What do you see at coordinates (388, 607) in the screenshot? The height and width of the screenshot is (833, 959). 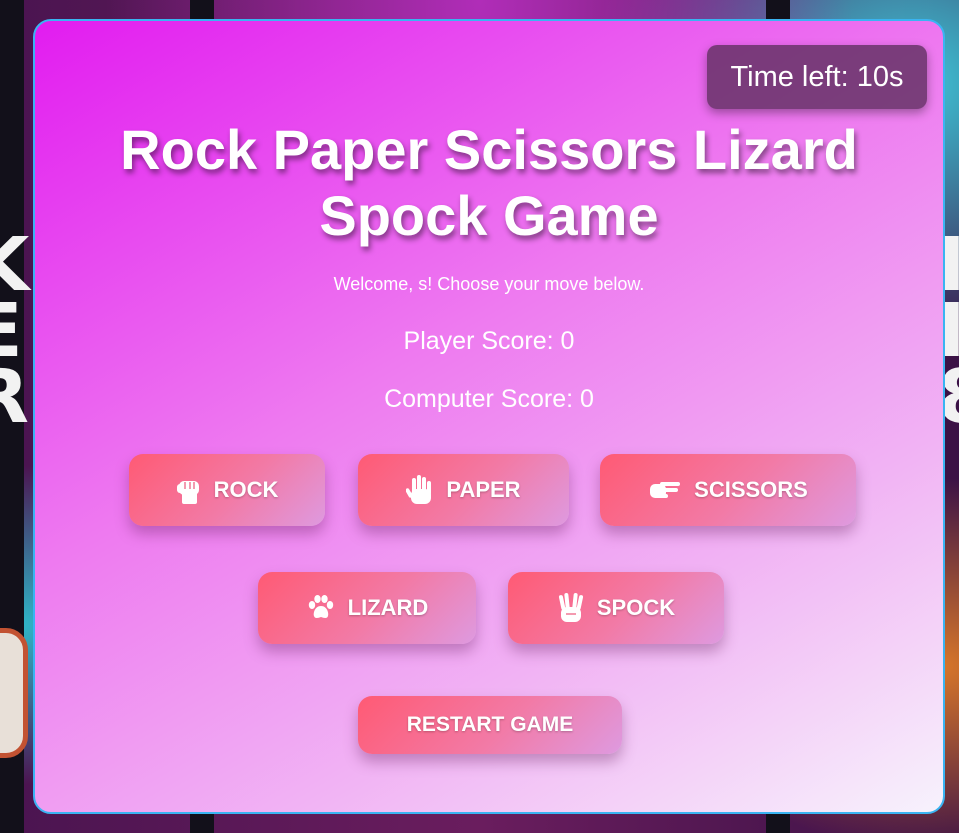 I see `lizard-button-label: LIZARD` at bounding box center [388, 607].